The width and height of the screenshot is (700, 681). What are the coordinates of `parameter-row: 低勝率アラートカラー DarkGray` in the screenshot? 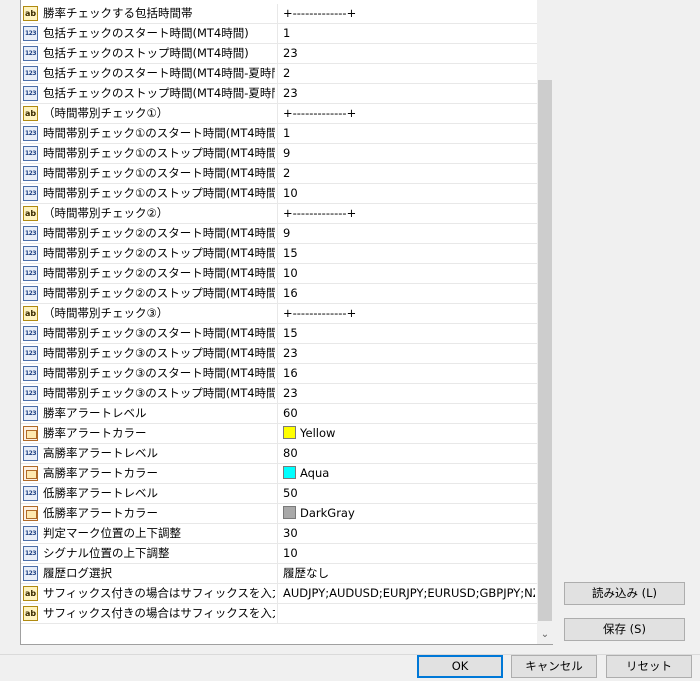 It's located at (279, 514).